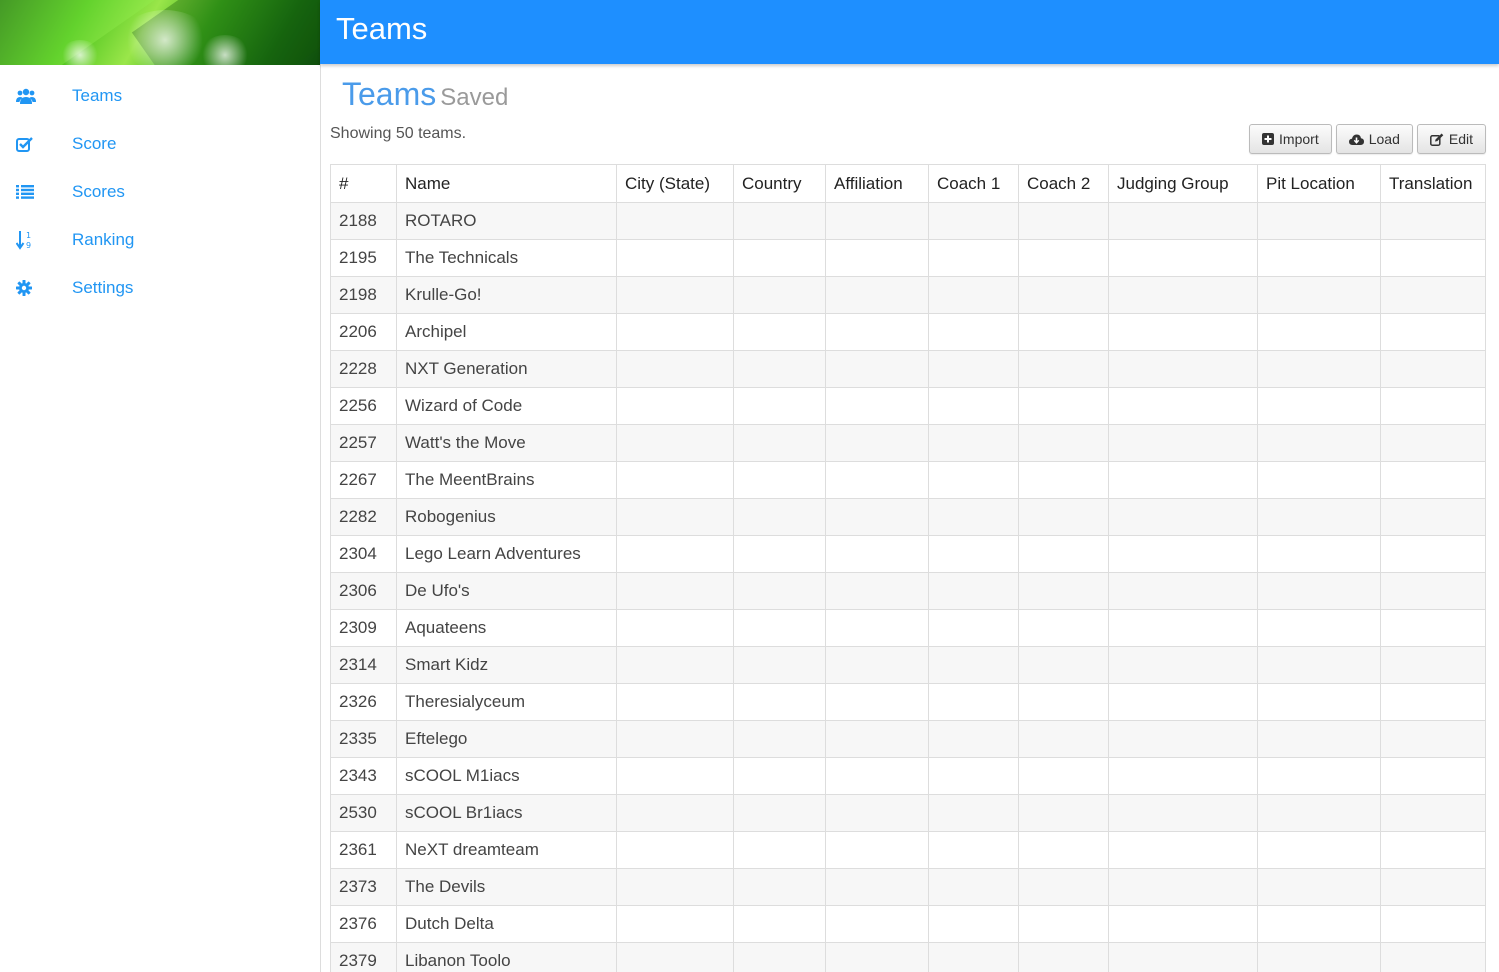  I want to click on table-row: 2256 Wizard of Code, so click(908, 406).